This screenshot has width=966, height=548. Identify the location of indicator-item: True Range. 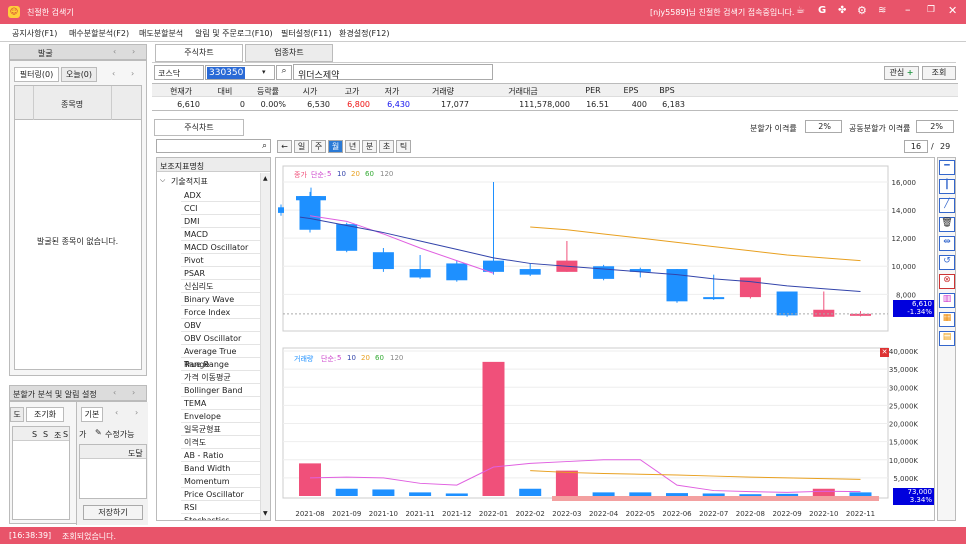
(220, 364).